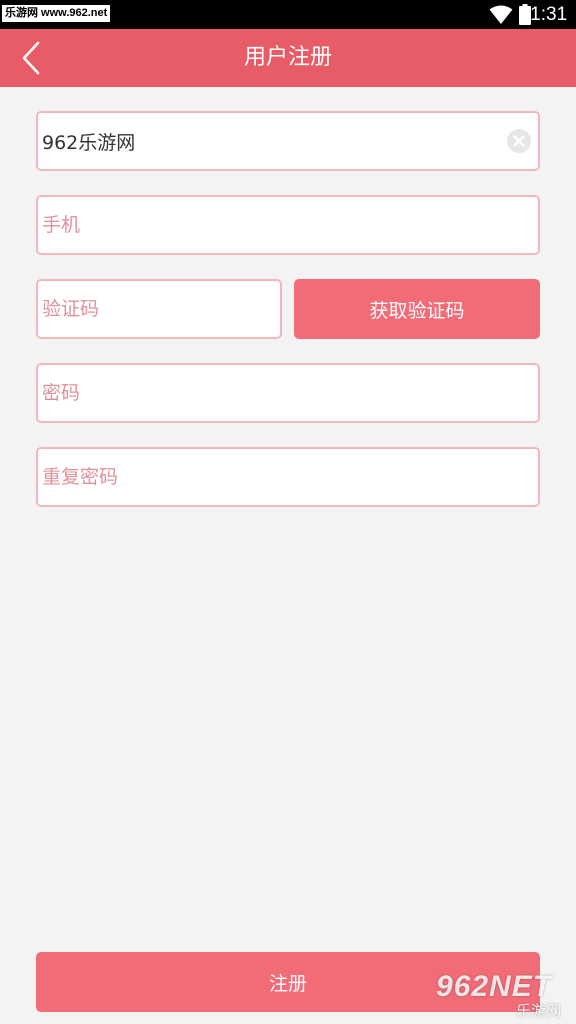  Describe the element at coordinates (56, 13) in the screenshot. I see `status-watermark-text: 乐游网 www.962.net` at that location.